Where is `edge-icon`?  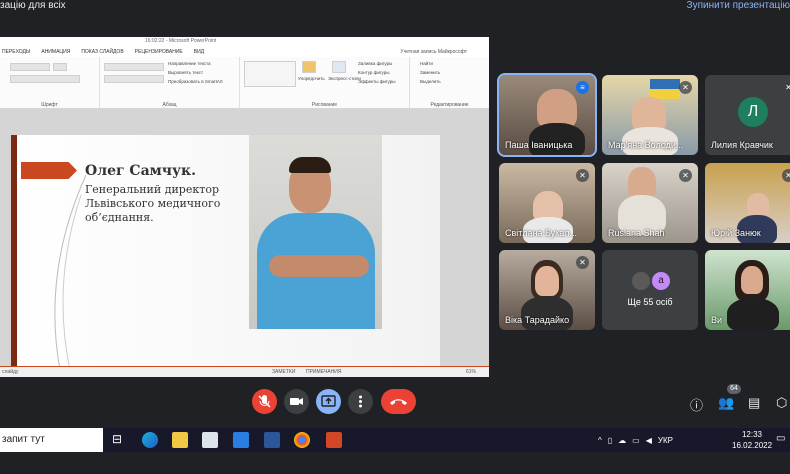 edge-icon is located at coordinates (150, 440).